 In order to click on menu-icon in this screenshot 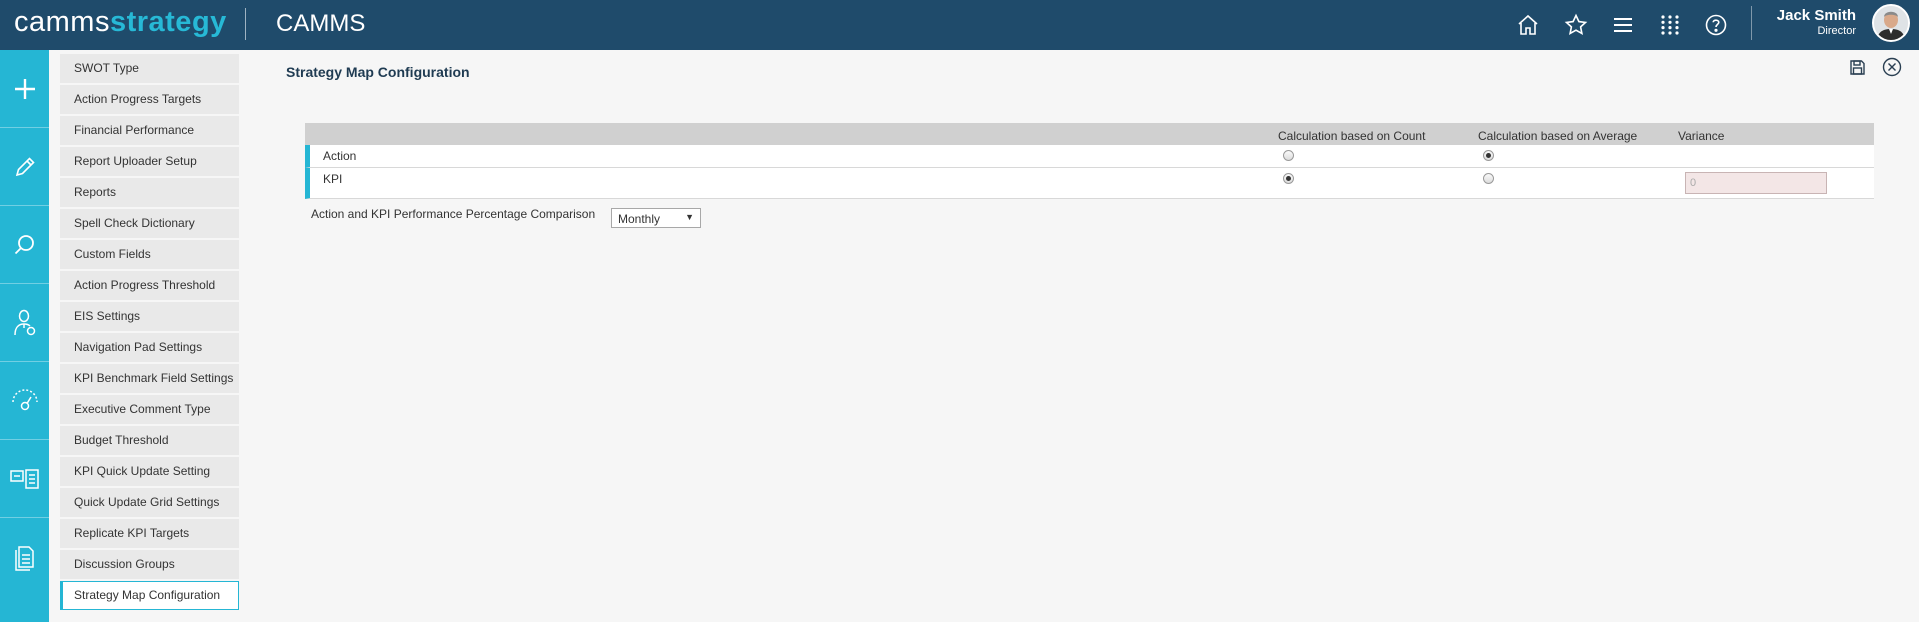, I will do `click(1623, 25)`.